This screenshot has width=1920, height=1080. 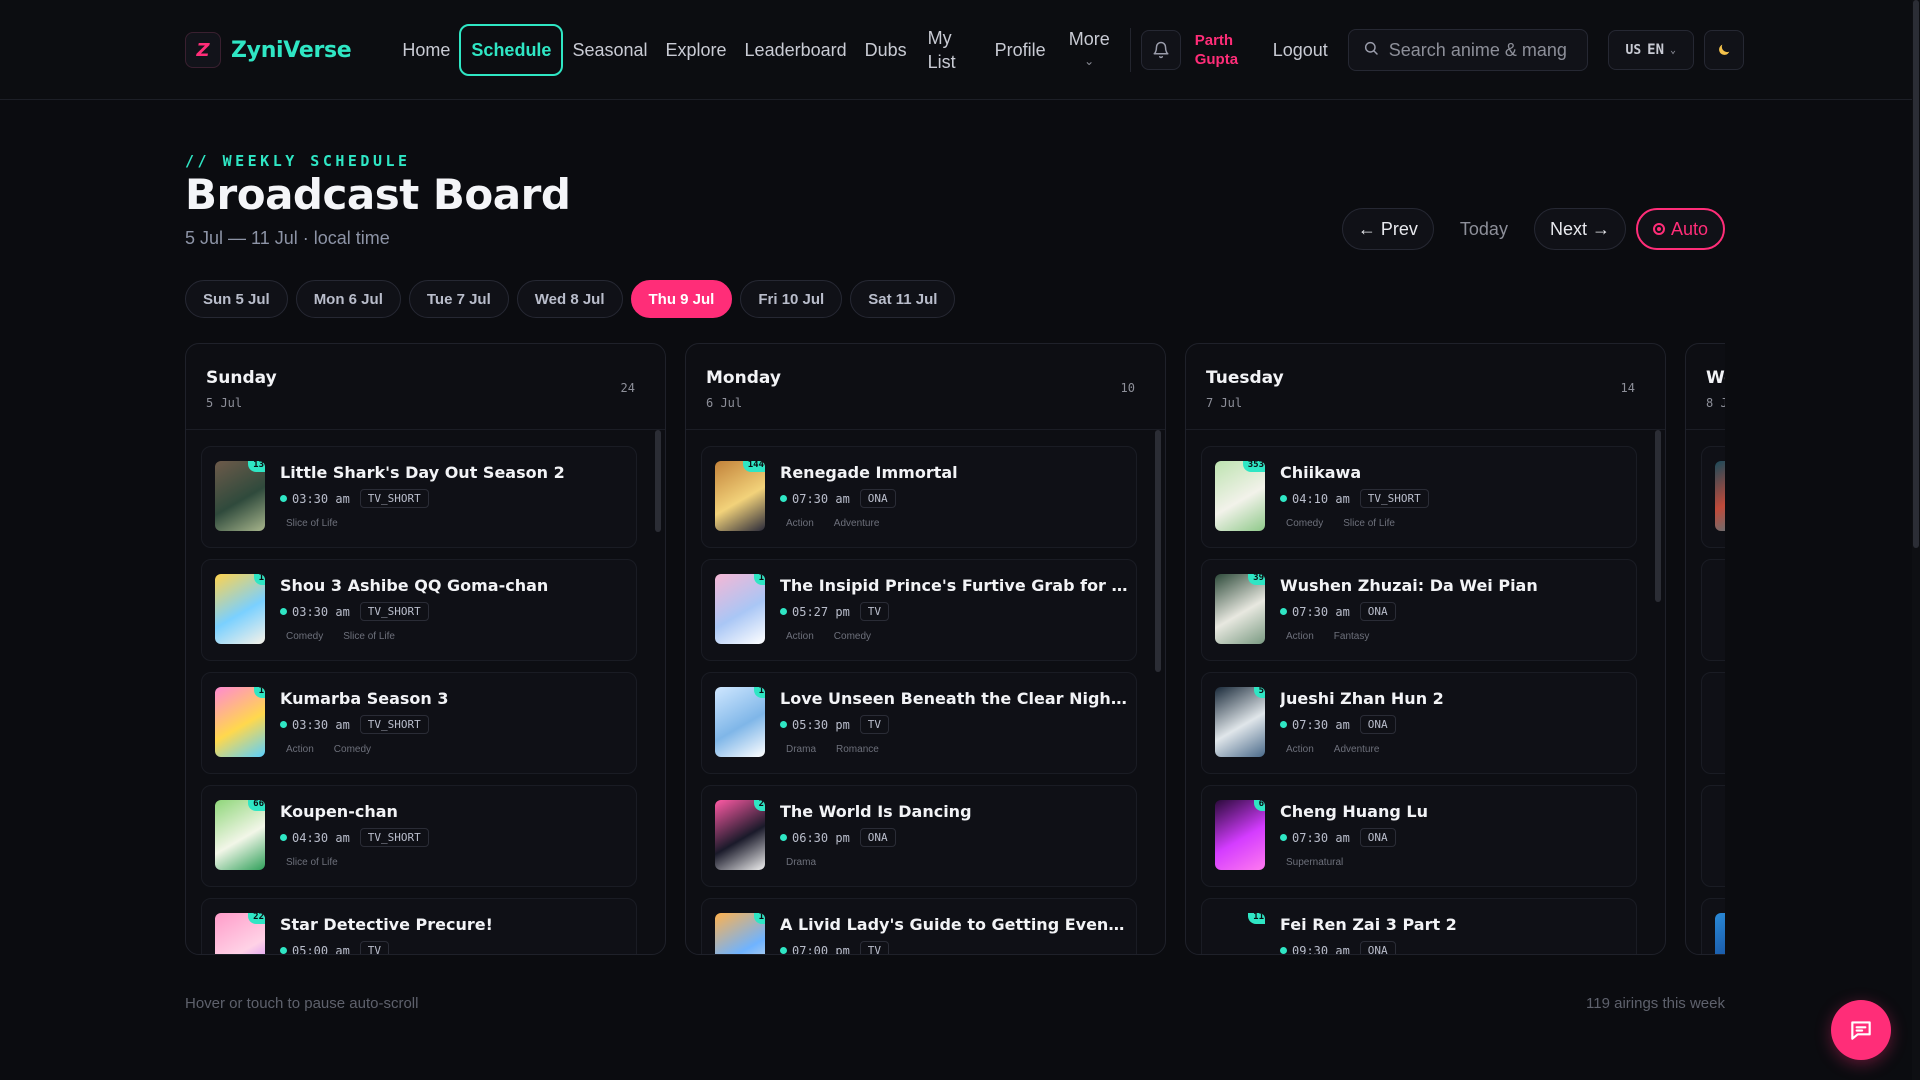 I want to click on page-scrollbar-thumb, so click(x=1916, y=274).